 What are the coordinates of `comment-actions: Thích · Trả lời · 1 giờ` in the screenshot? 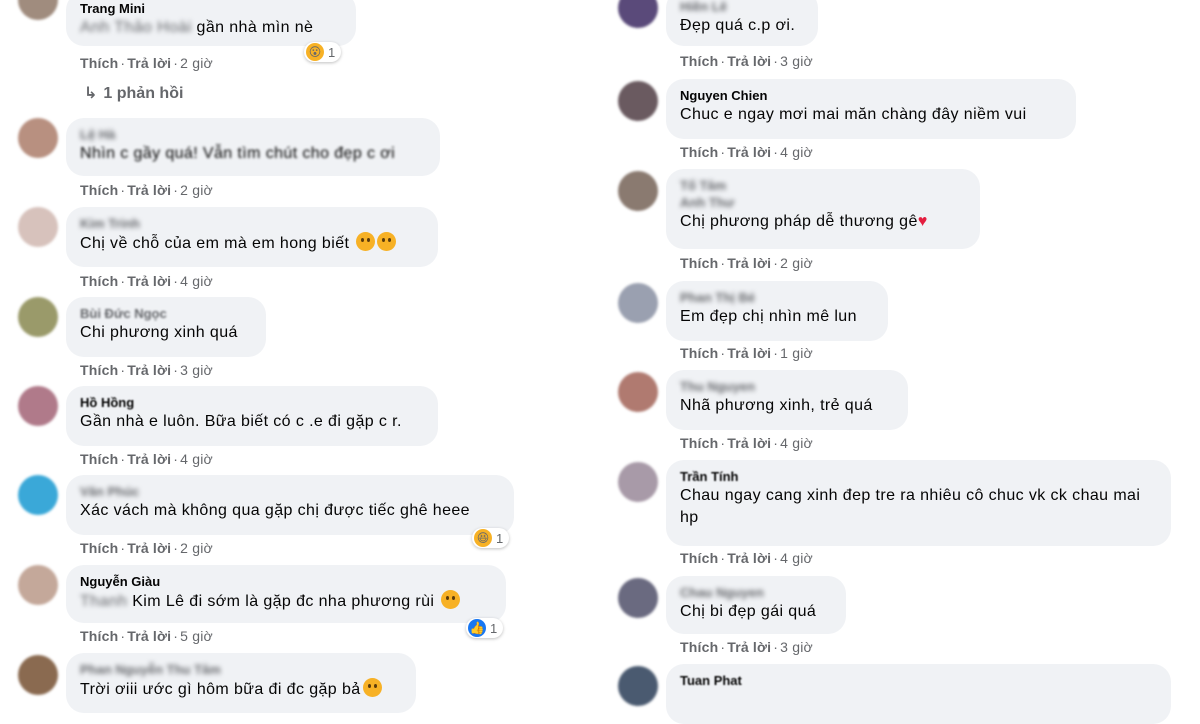 It's located at (746, 353).